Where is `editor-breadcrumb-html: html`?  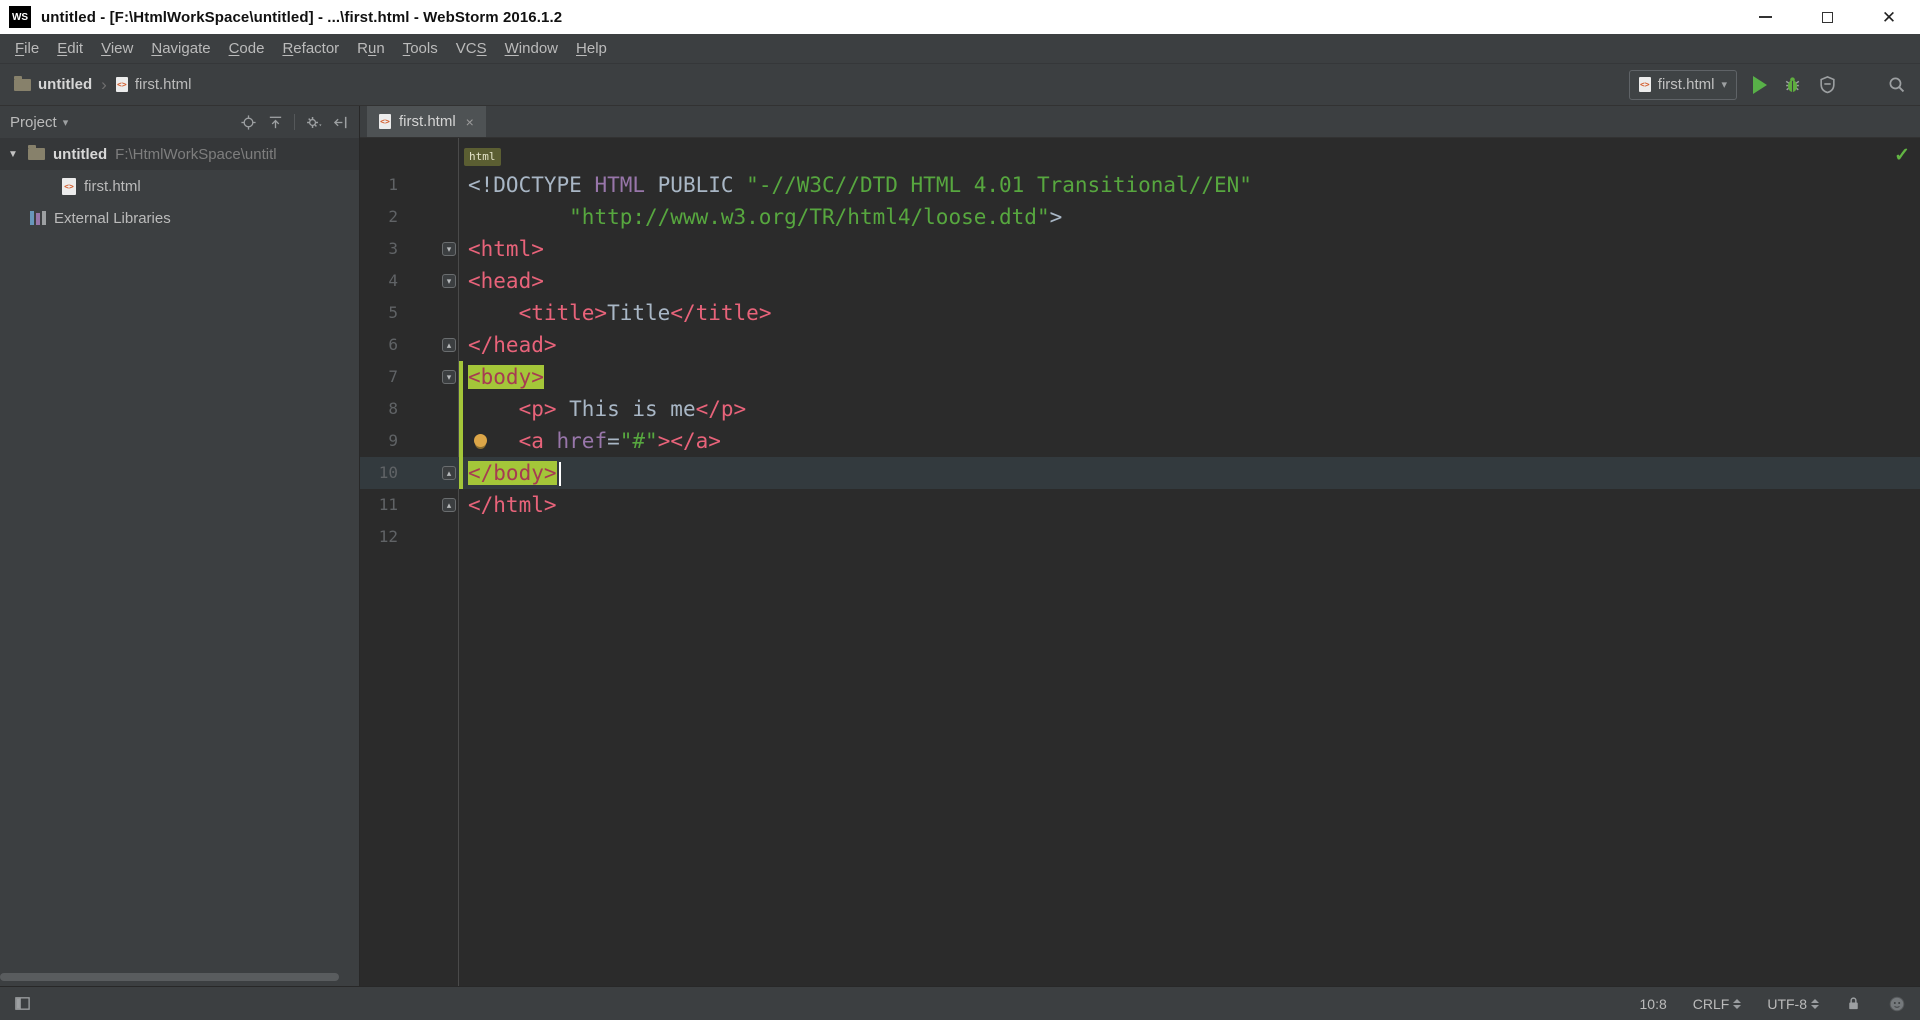 editor-breadcrumb-html: html is located at coordinates (482, 157).